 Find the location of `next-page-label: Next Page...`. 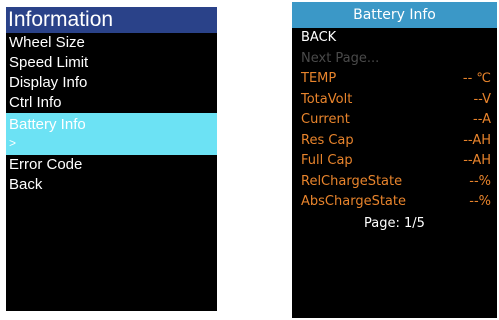

next-page-label: Next Page... is located at coordinates (340, 58).